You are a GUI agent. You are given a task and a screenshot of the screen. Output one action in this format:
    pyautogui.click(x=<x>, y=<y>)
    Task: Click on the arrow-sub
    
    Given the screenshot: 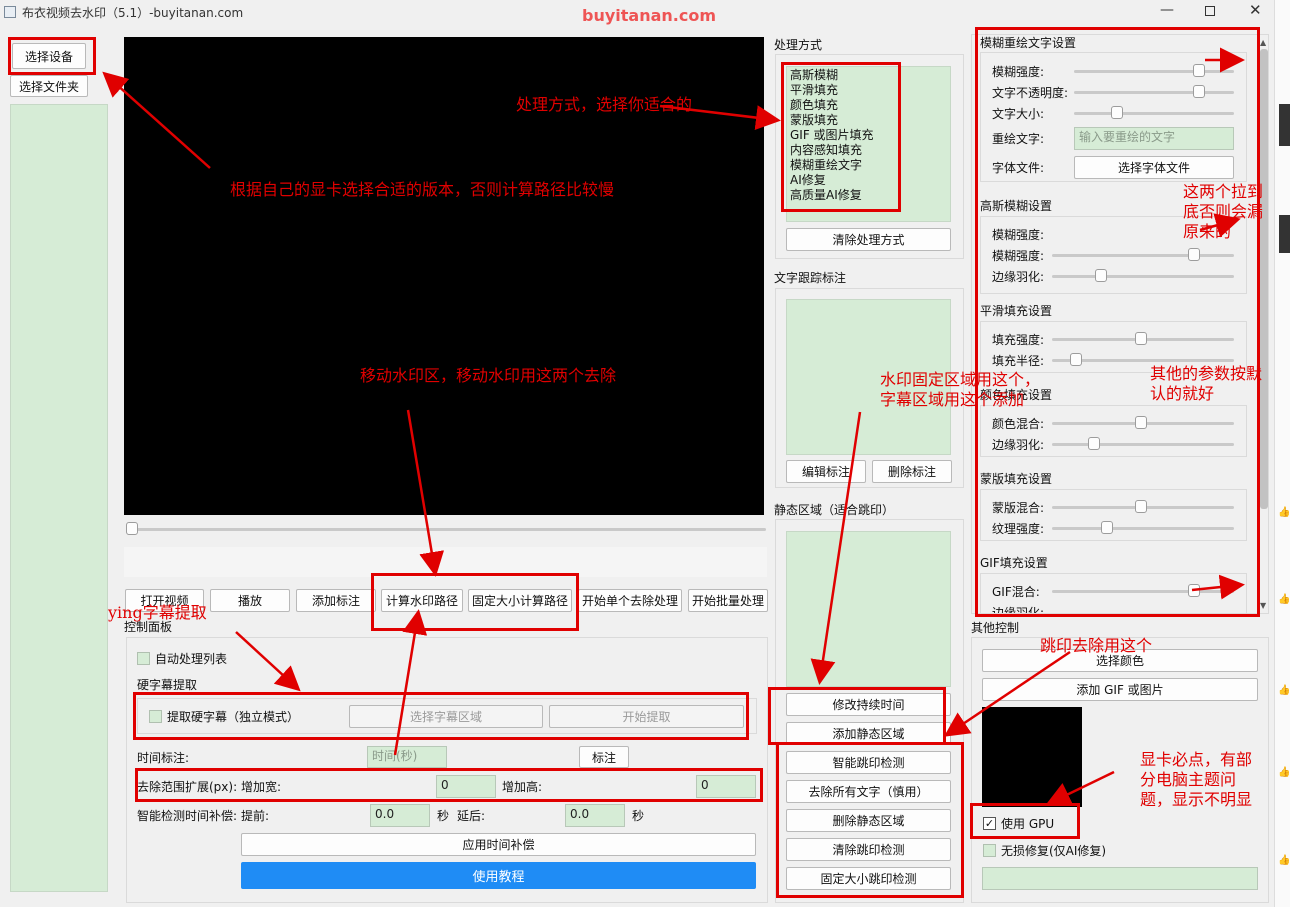 What is the action you would take?
    pyautogui.click(x=268, y=661)
    